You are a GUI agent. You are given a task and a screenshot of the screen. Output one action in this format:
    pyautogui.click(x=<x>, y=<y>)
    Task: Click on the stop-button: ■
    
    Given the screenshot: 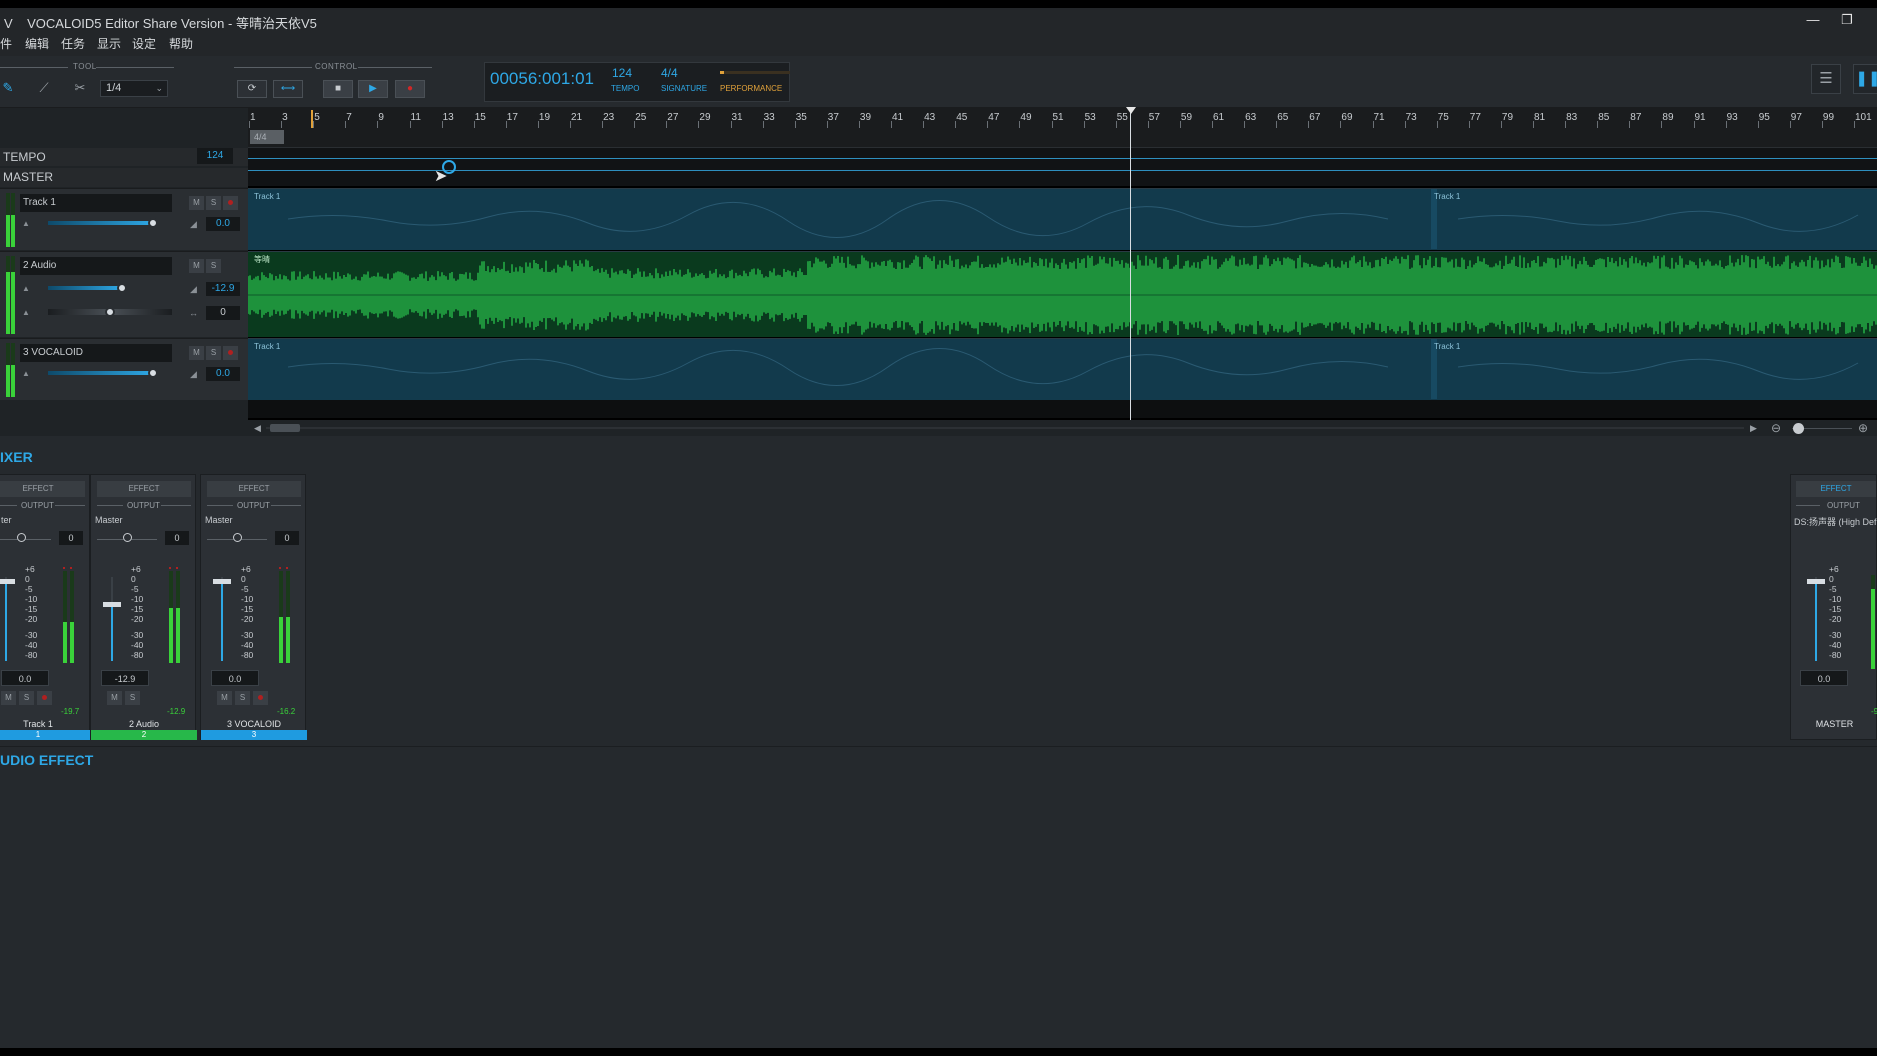 What is the action you would take?
    pyautogui.click(x=338, y=89)
    